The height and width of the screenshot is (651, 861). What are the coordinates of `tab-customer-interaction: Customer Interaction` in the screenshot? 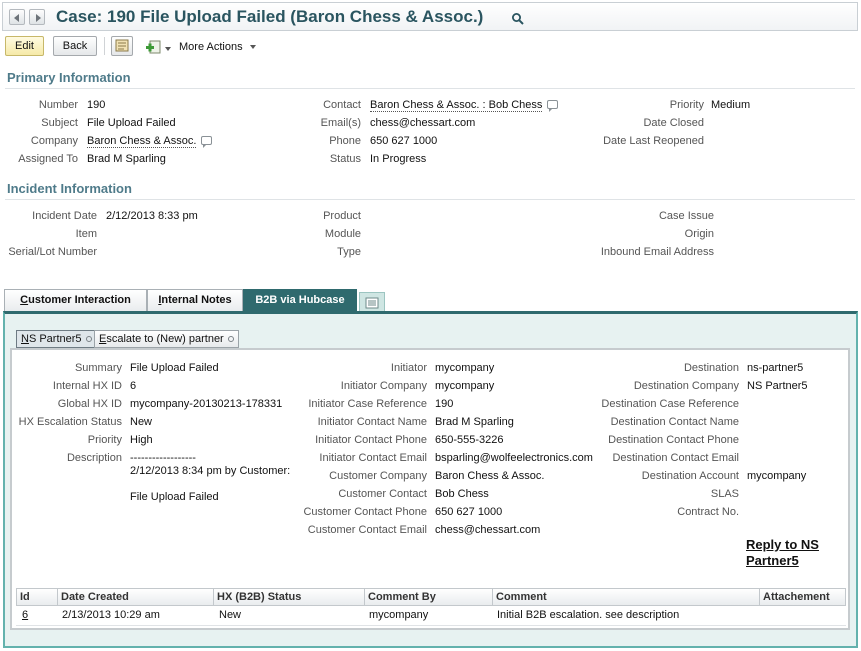 It's located at (75, 300).